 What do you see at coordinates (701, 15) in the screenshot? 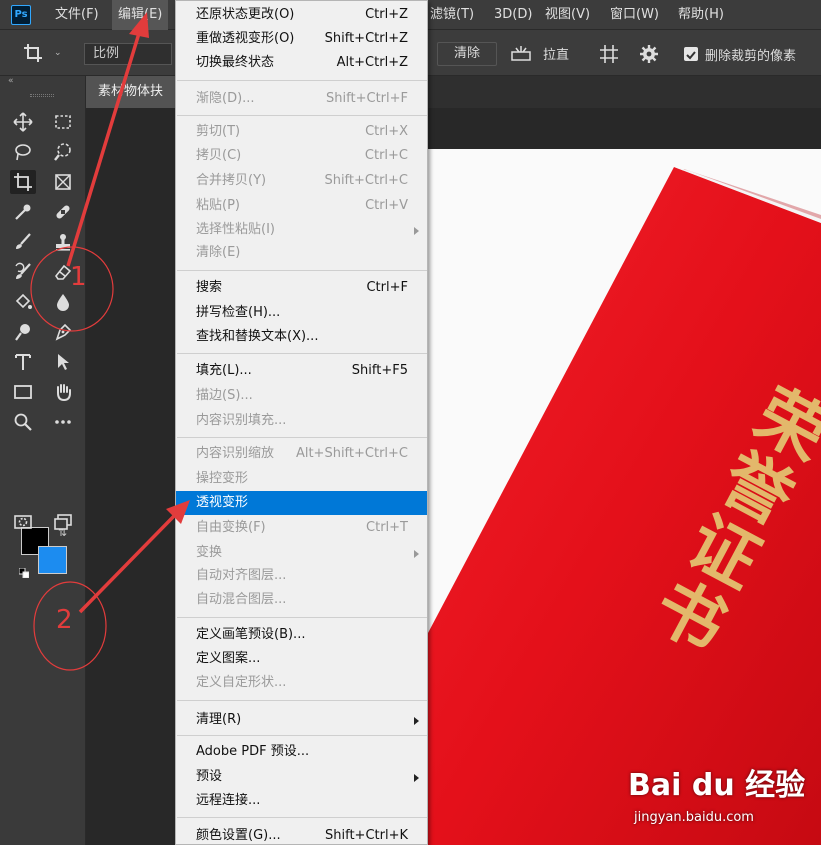
I see `menu-help: 帮助(H)` at bounding box center [701, 15].